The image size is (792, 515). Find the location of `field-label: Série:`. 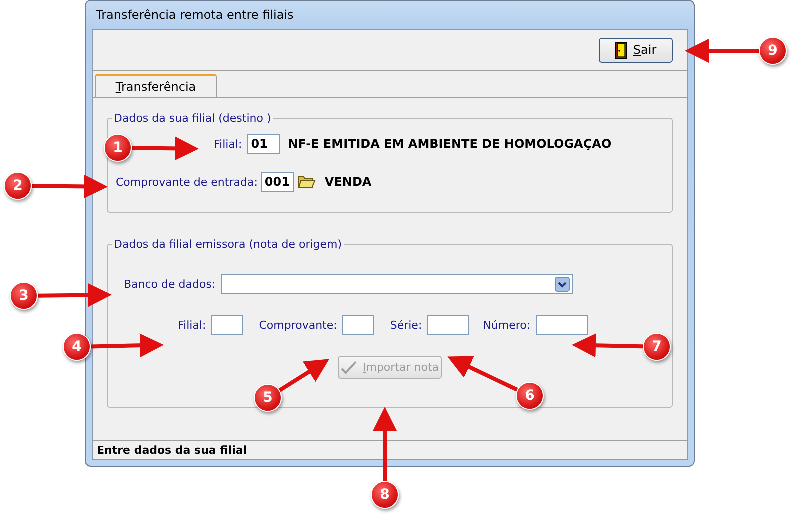

field-label: Série: is located at coordinates (406, 325).